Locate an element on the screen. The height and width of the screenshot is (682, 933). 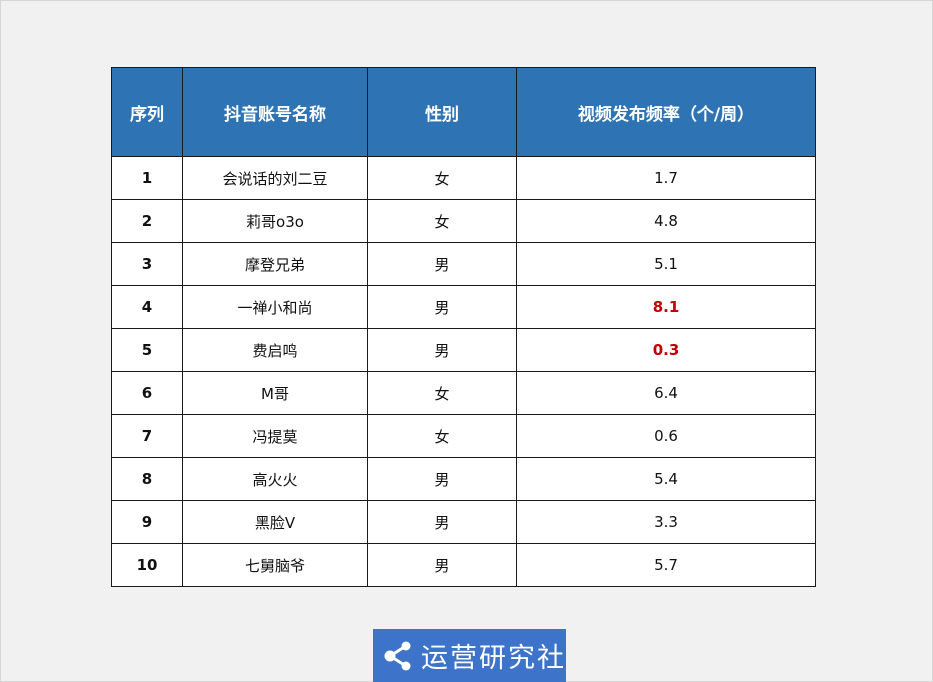
table-row: 8 高火火 男 5.4 is located at coordinates (463, 479).